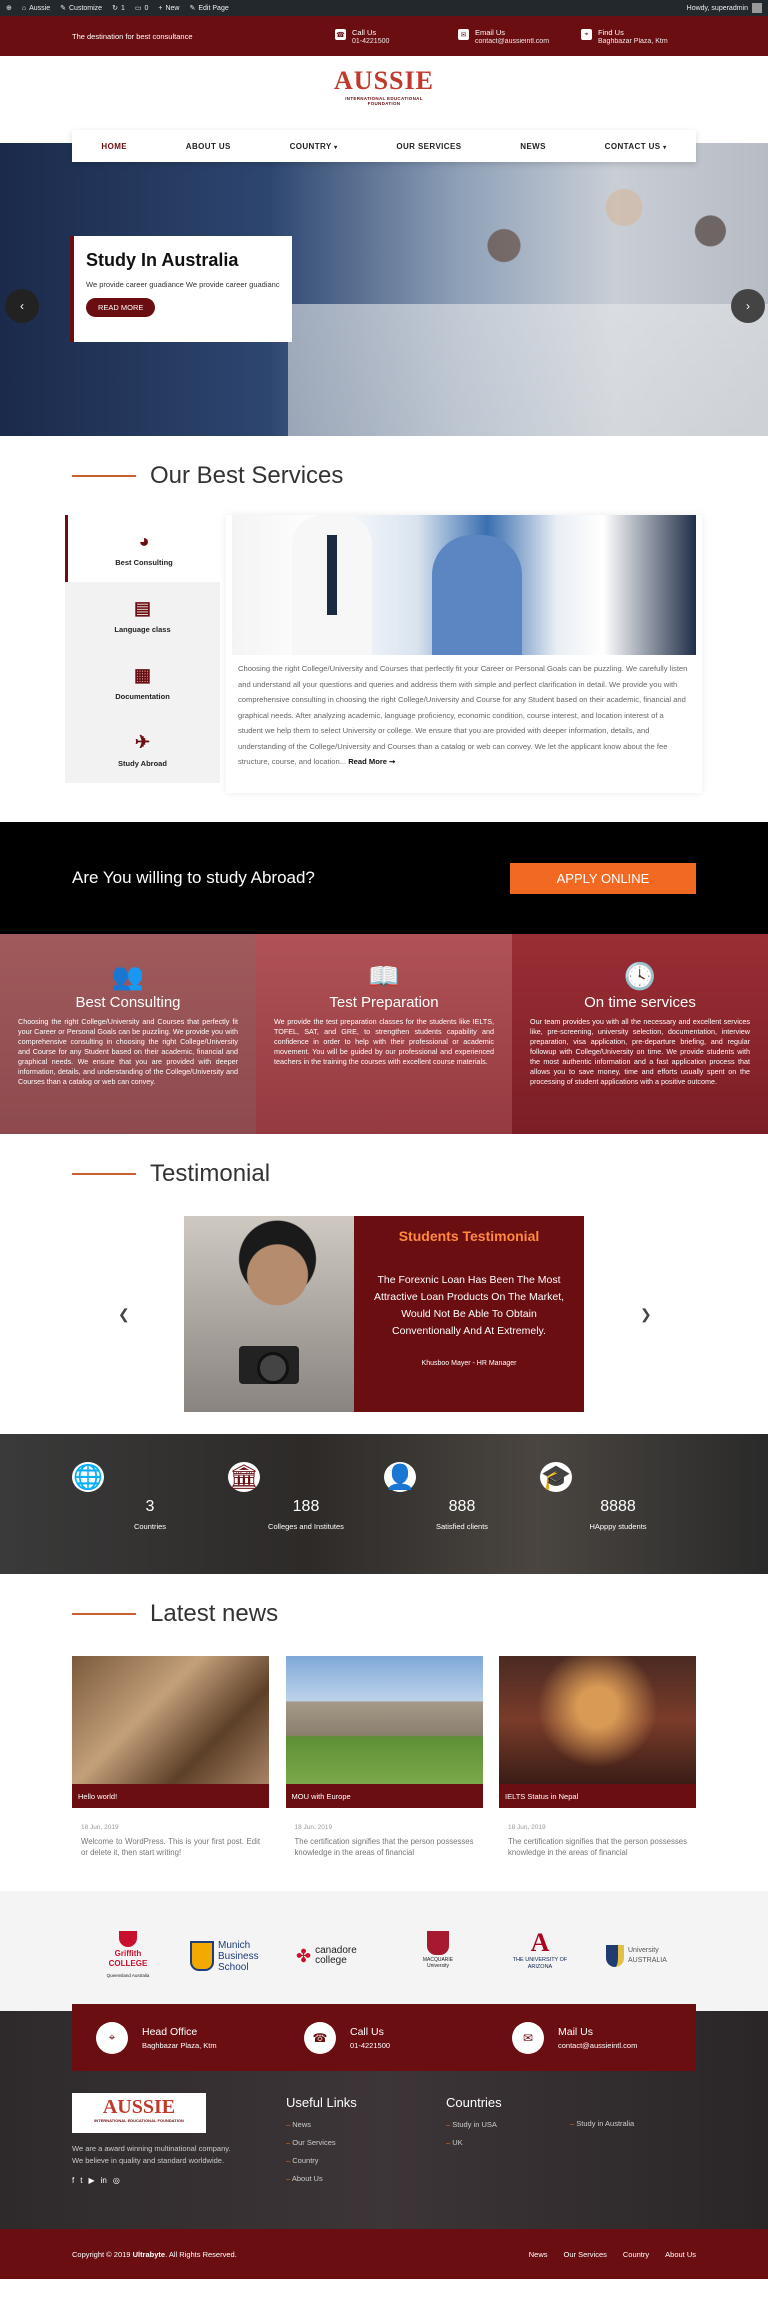  What do you see at coordinates (121, 307) in the screenshot?
I see `read-more-button: READ MORE` at bounding box center [121, 307].